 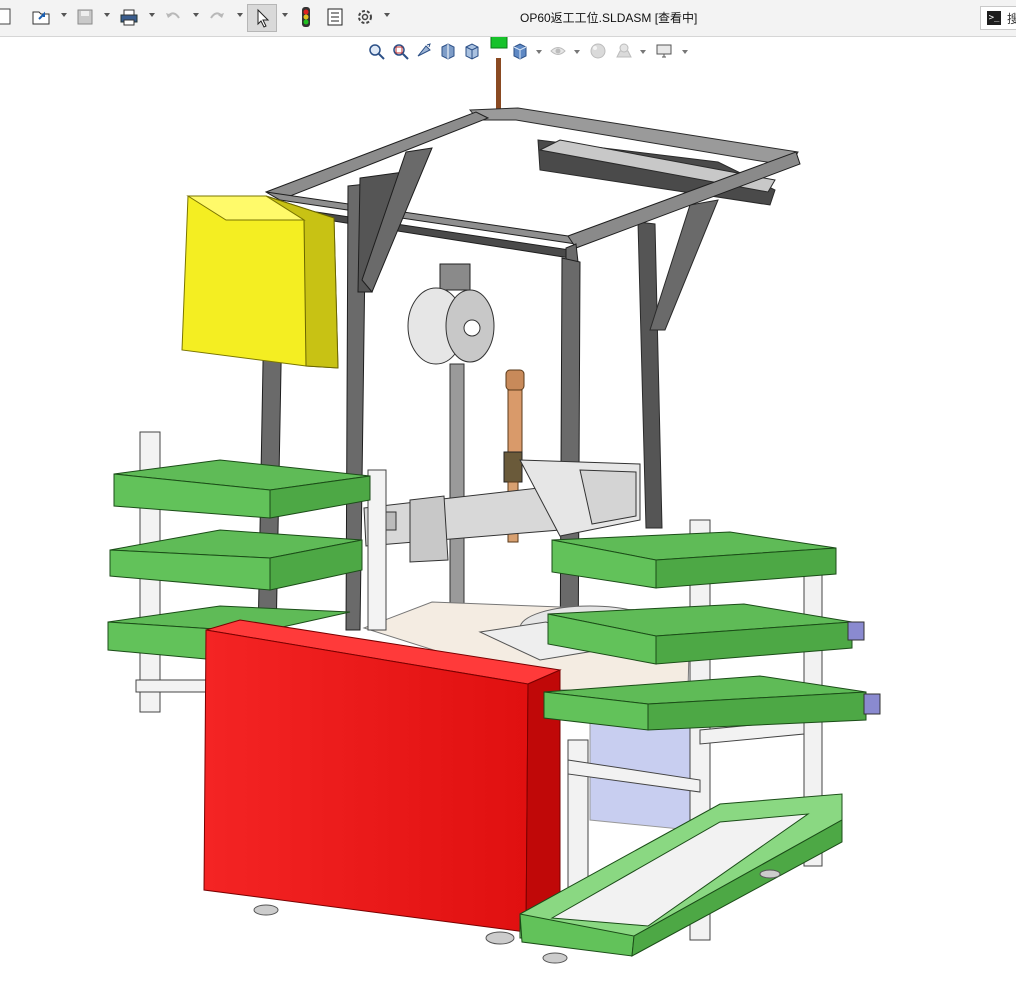 I want to click on open-button, so click(x=41, y=17).